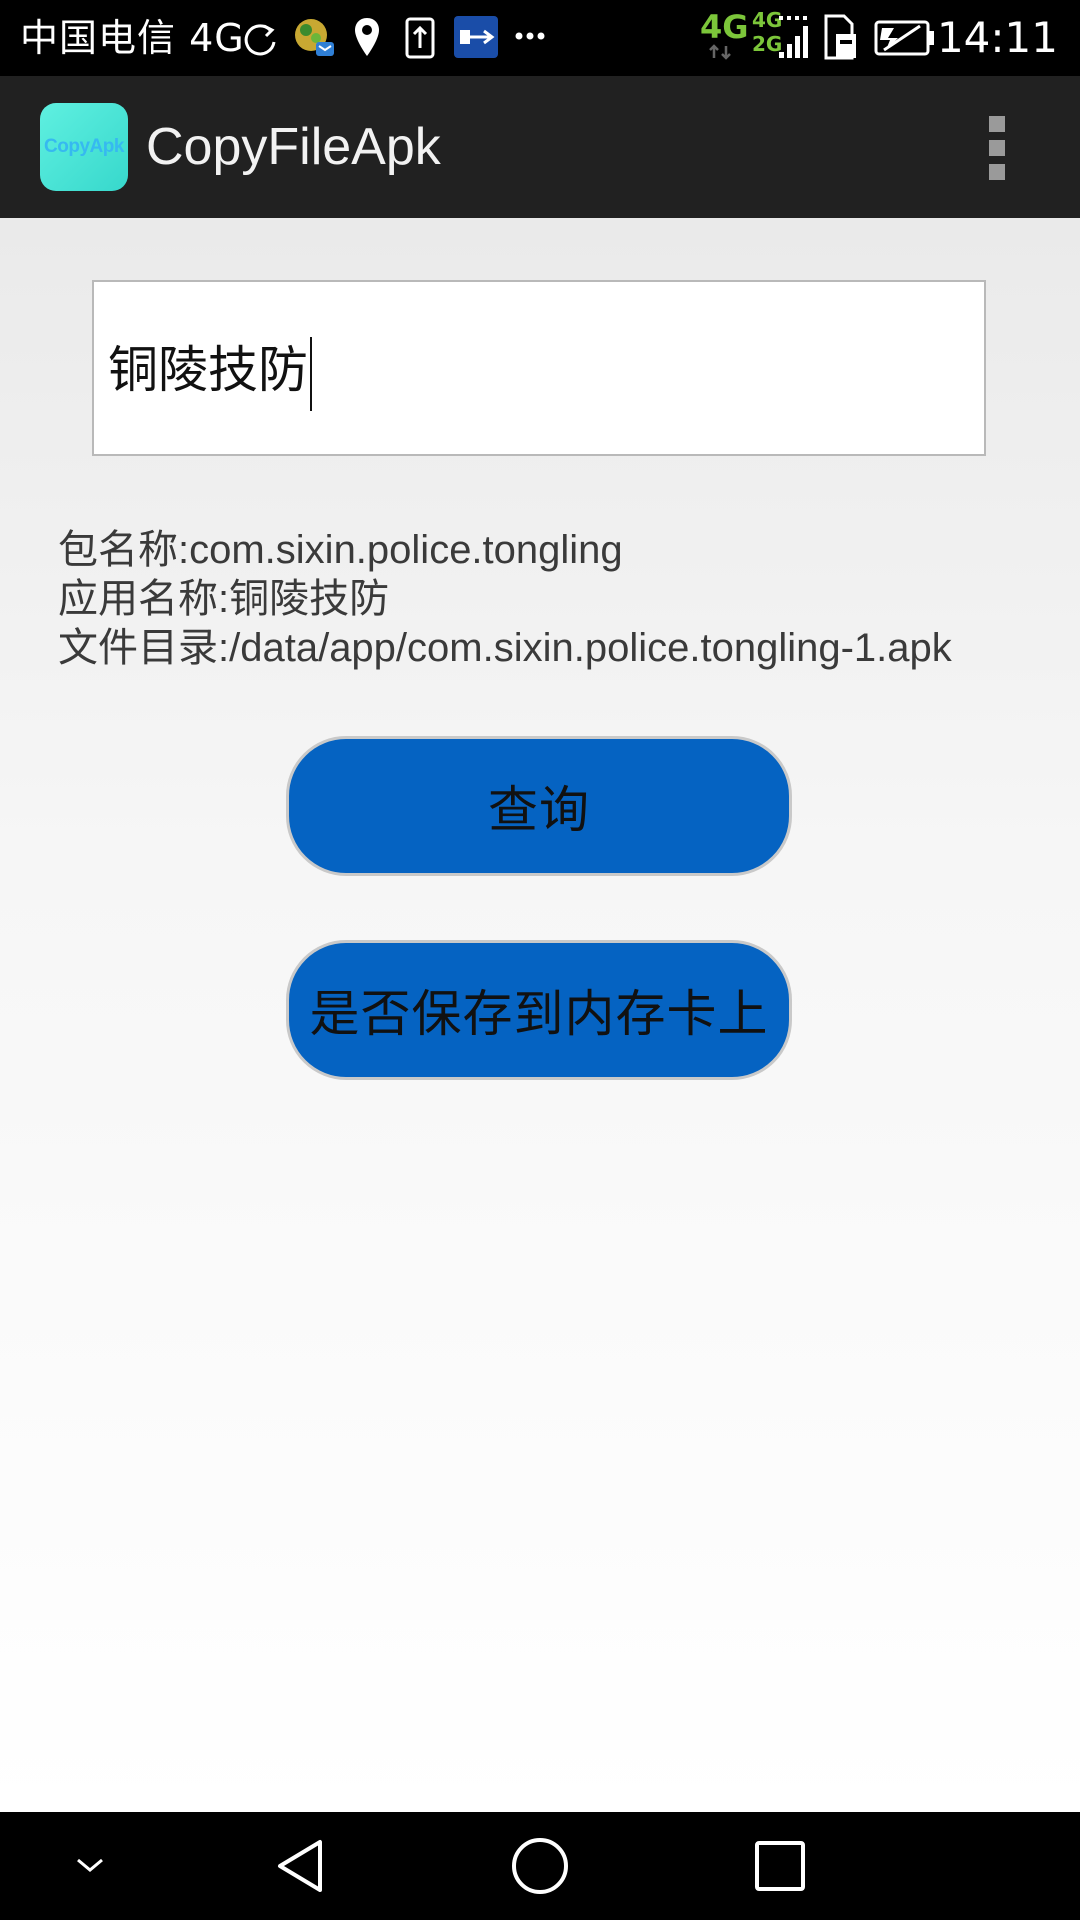 Image resolution: width=1080 pixels, height=1920 pixels. I want to click on more-dots-icon, so click(530, 36).